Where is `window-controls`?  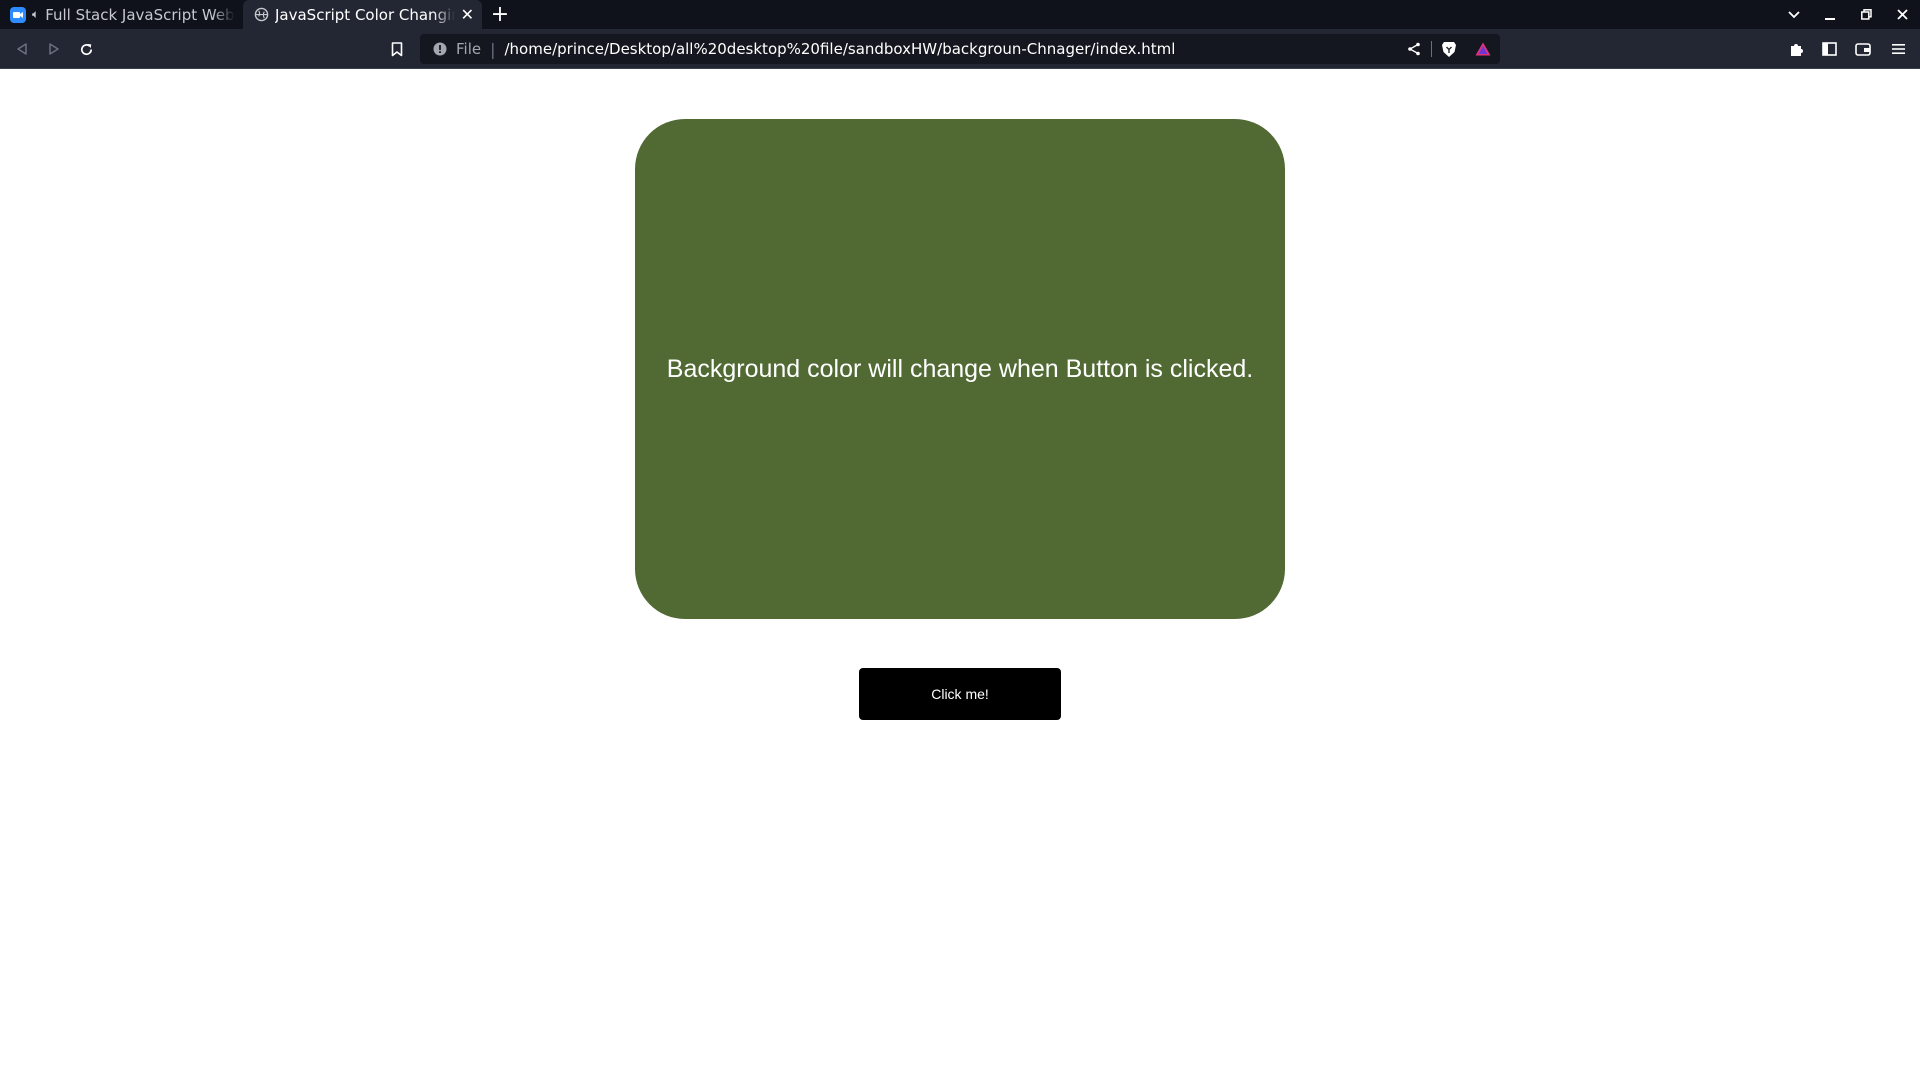
window-controls is located at coordinates (1848, 14).